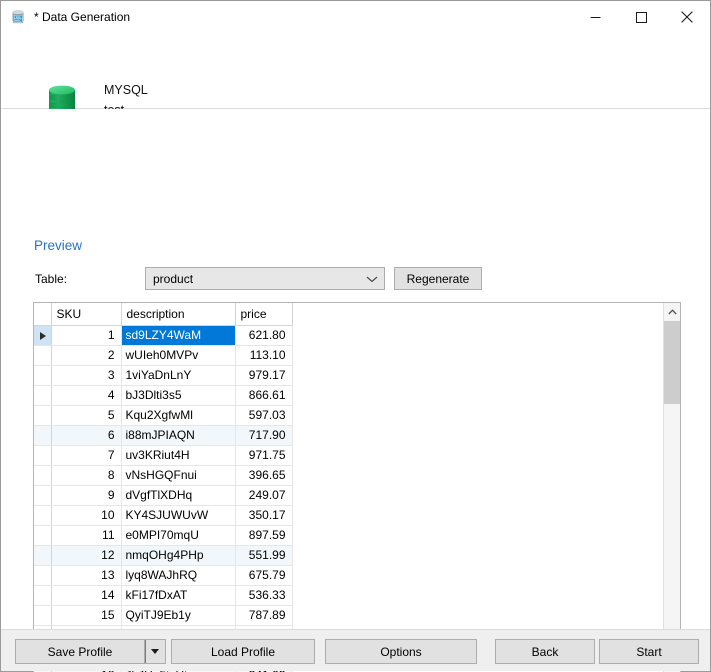  I want to click on table-row: 6 i88mJPIAQN 717.90, so click(163, 435).